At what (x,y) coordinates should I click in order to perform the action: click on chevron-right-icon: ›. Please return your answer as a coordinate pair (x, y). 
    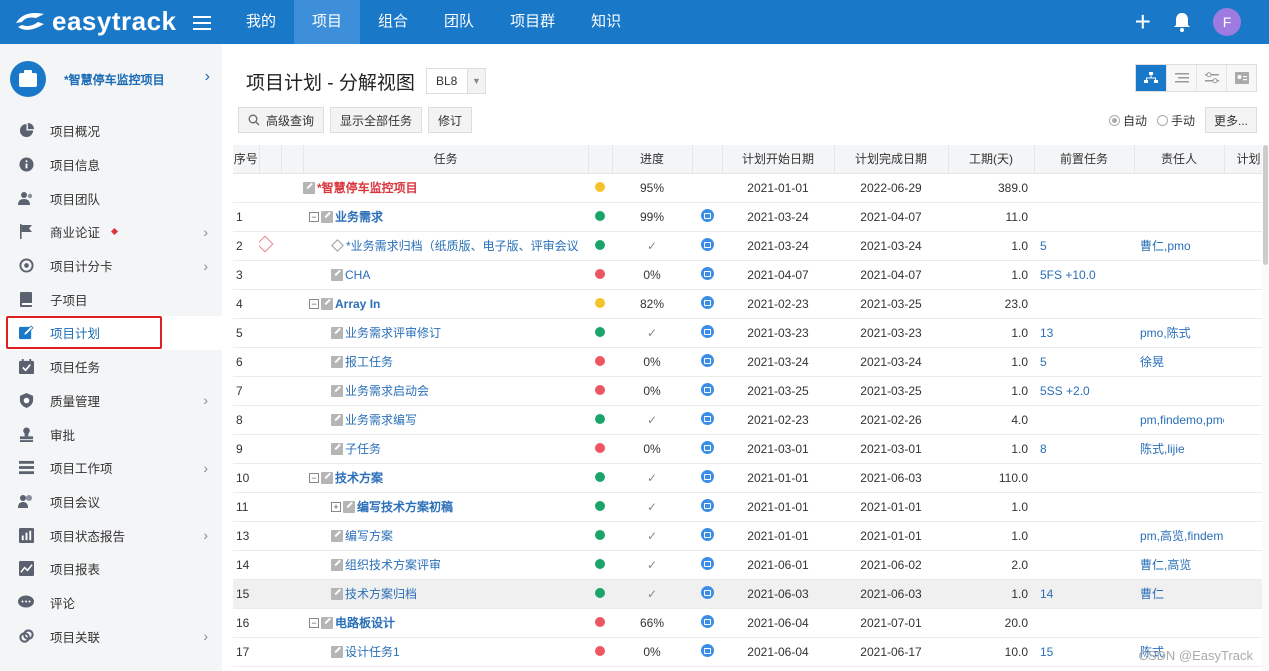
    Looking at the image, I should click on (207, 77).